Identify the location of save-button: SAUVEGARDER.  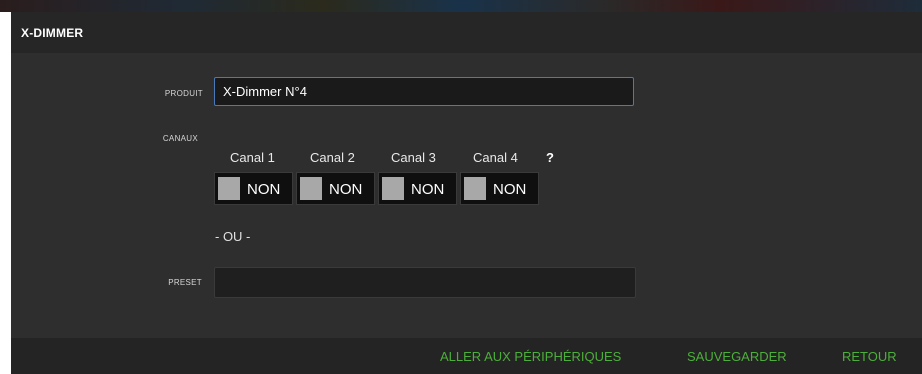
(737, 356).